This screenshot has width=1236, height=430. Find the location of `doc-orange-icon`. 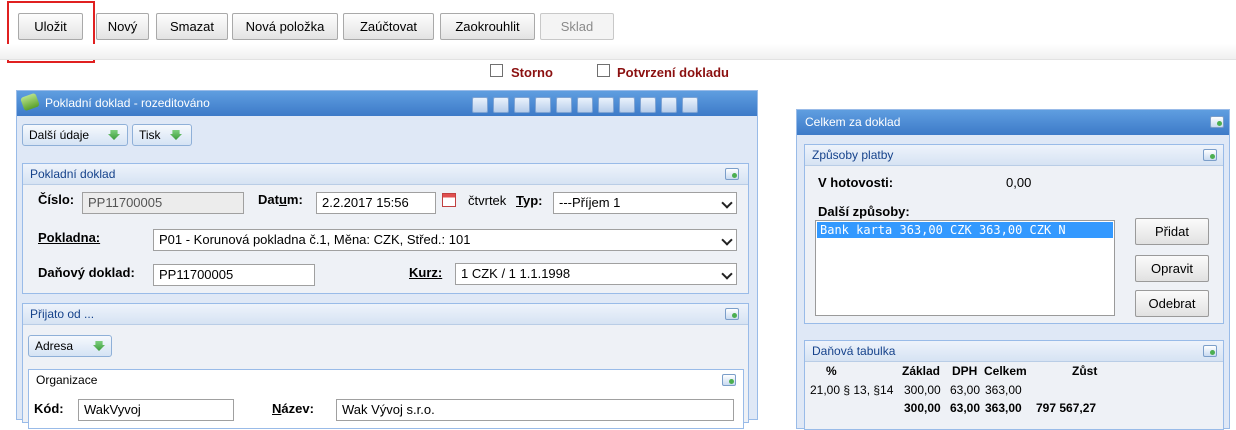

doc-orange-icon is located at coordinates (627, 105).